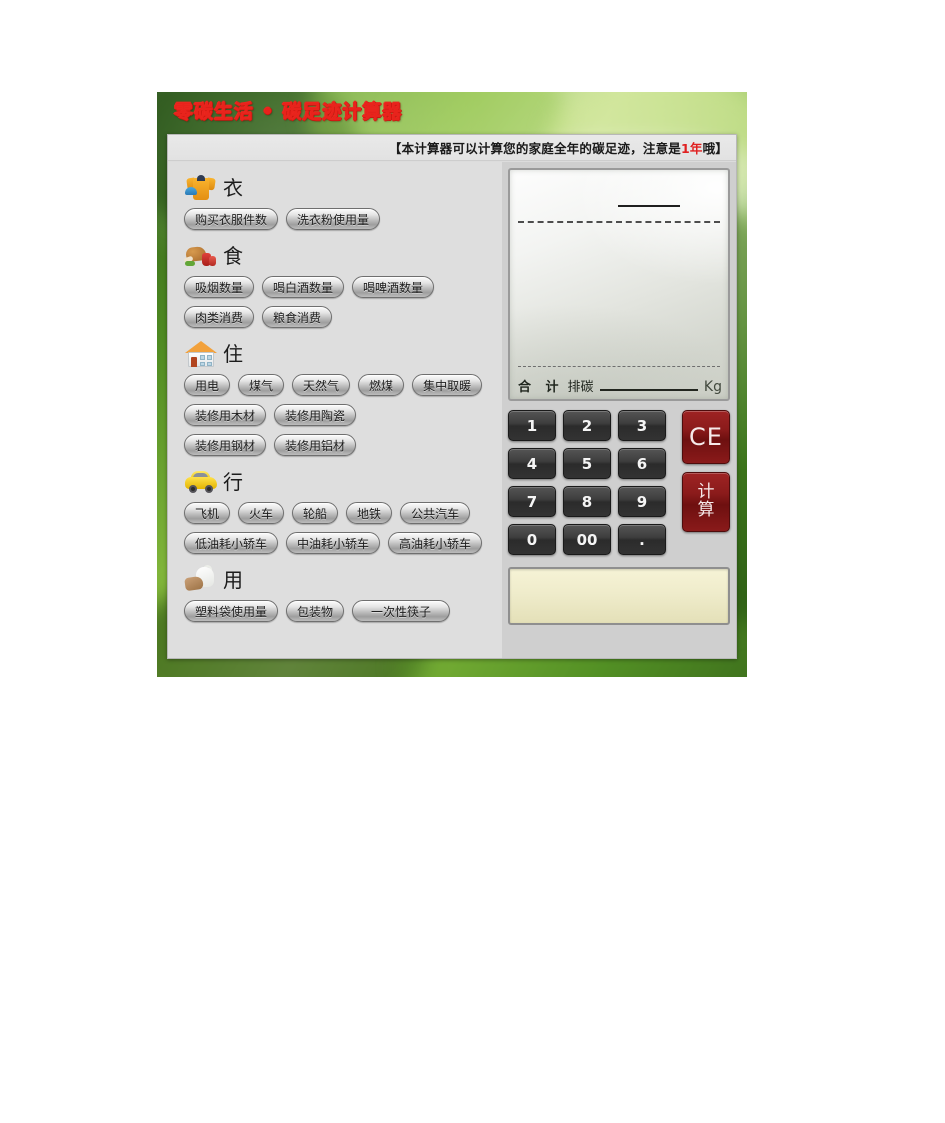  Describe the element at coordinates (315, 445) in the screenshot. I see `category-button: 装修用铝材` at that location.